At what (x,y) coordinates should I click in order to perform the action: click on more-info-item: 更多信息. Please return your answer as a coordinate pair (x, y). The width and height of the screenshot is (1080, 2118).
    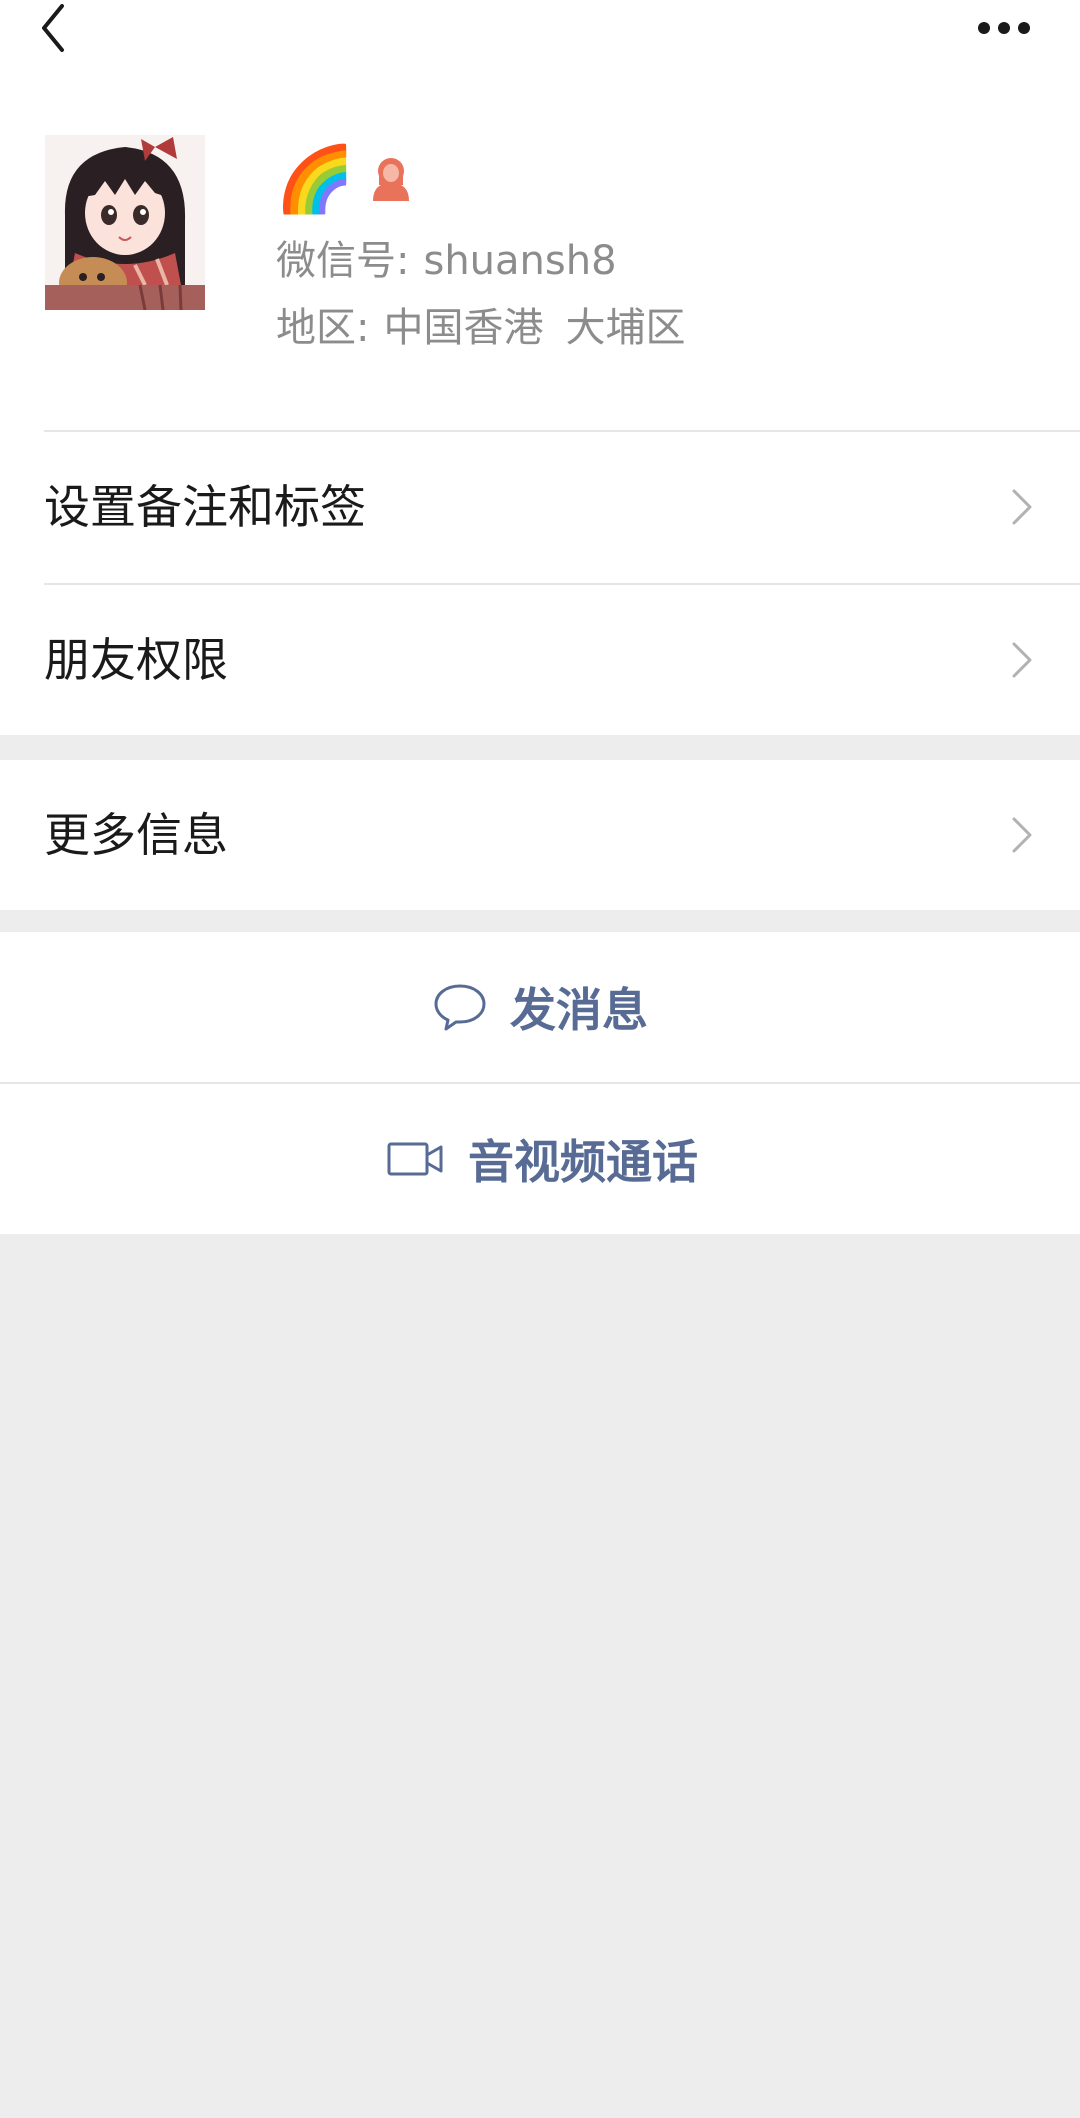
    Looking at the image, I should click on (540, 835).